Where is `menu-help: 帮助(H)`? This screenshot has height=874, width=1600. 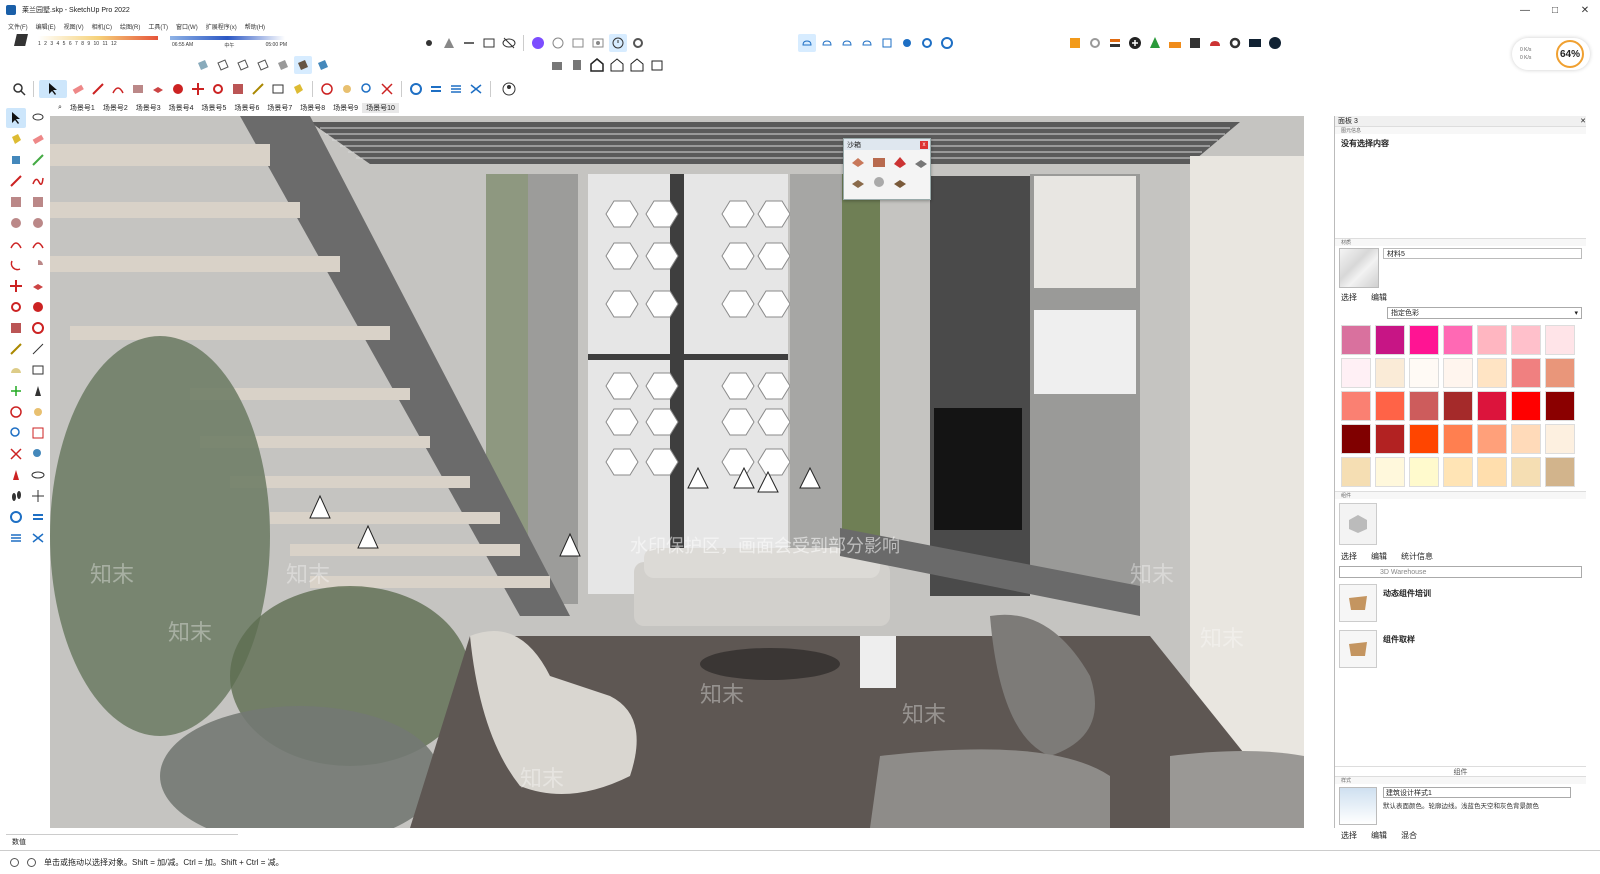 menu-help: 帮助(H) is located at coordinates (255, 26).